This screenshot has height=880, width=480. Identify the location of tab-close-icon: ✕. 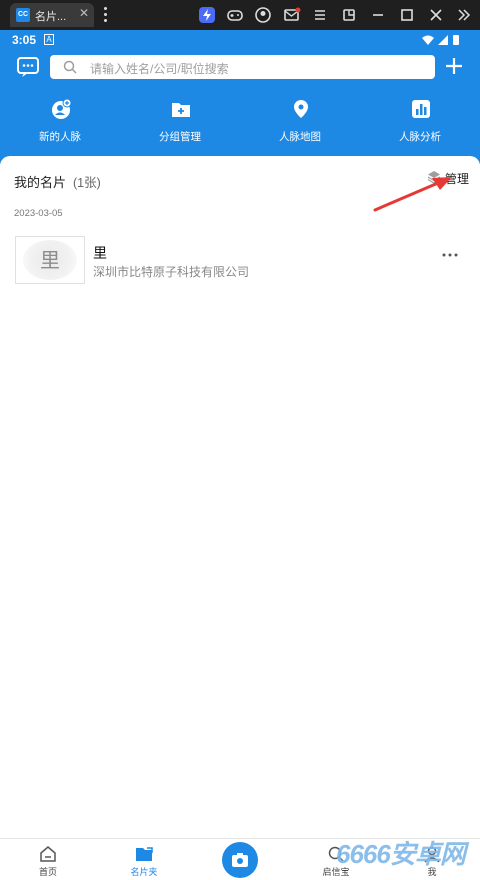
(84, 13).